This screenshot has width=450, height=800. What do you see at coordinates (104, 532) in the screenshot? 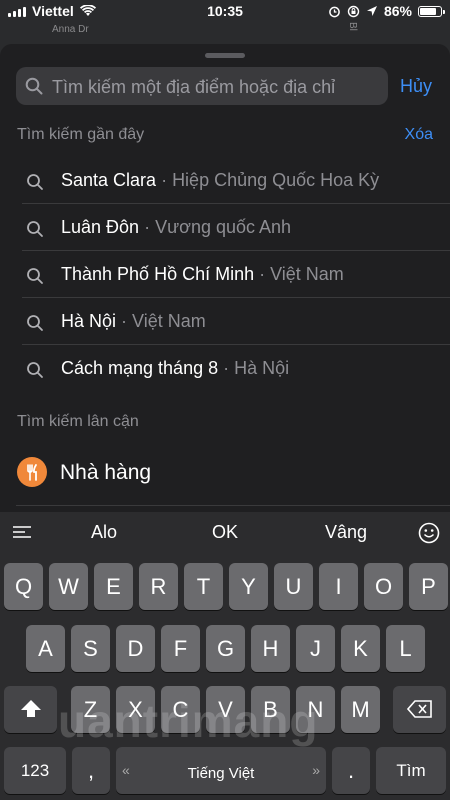
I see `suggestion-1: Alo` at bounding box center [104, 532].